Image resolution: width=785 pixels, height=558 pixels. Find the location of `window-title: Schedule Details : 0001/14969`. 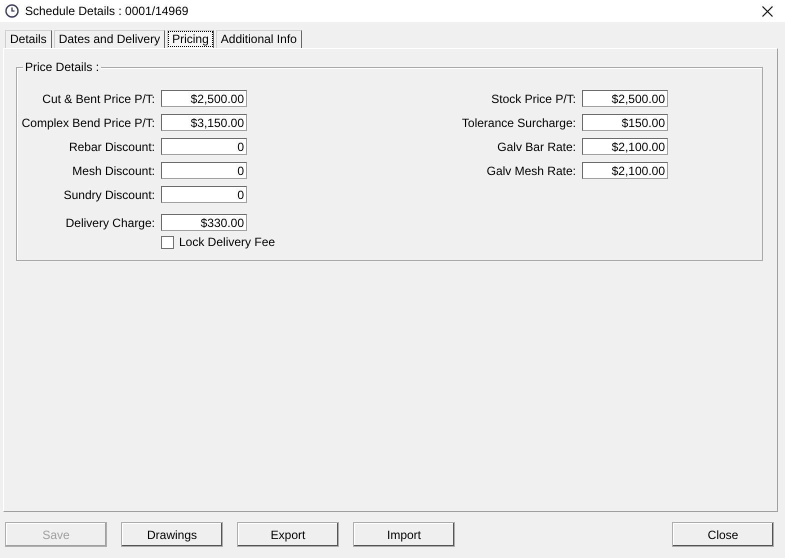

window-title: Schedule Details : 0001/14969 is located at coordinates (107, 11).